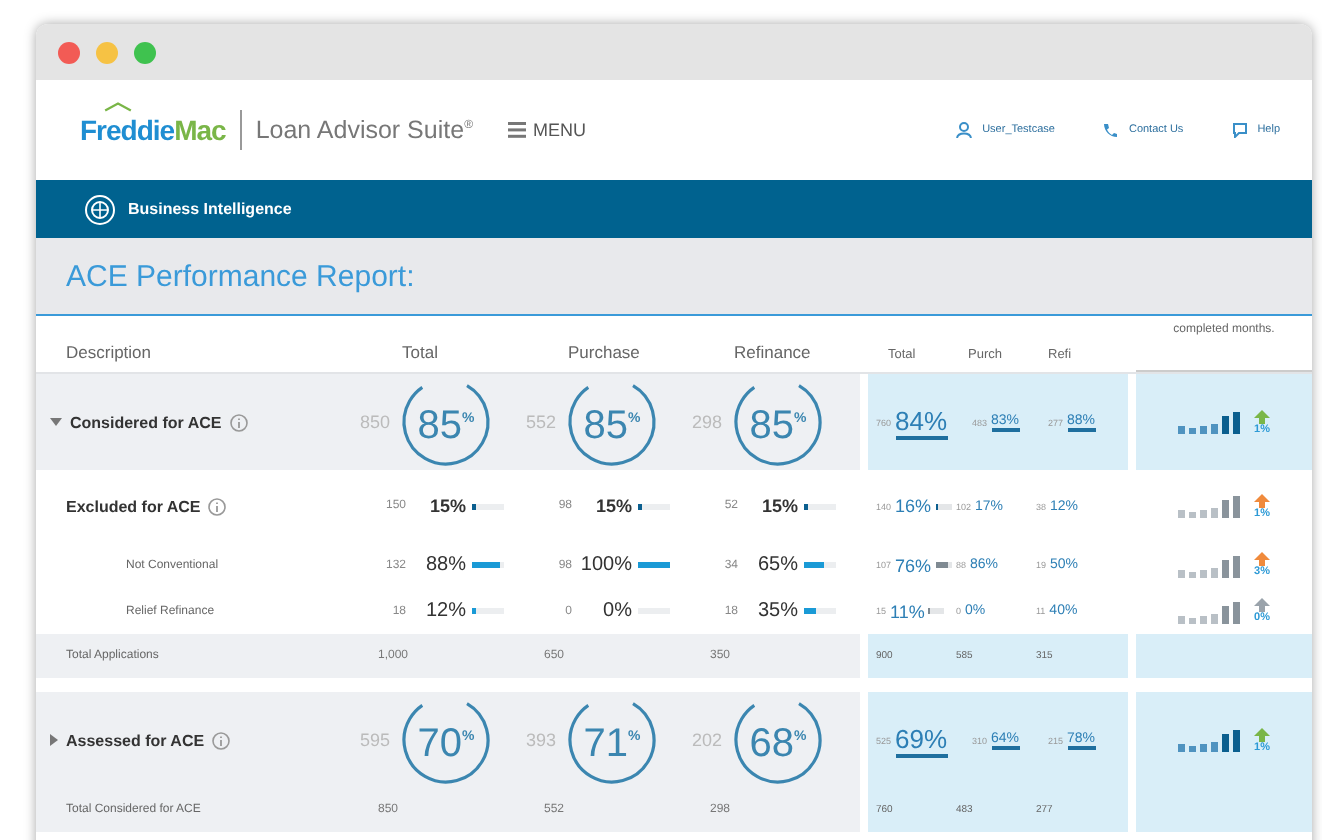 The height and width of the screenshot is (840, 1322). What do you see at coordinates (778, 741) in the screenshot?
I see `percent-value: 68$^{%}$` at bounding box center [778, 741].